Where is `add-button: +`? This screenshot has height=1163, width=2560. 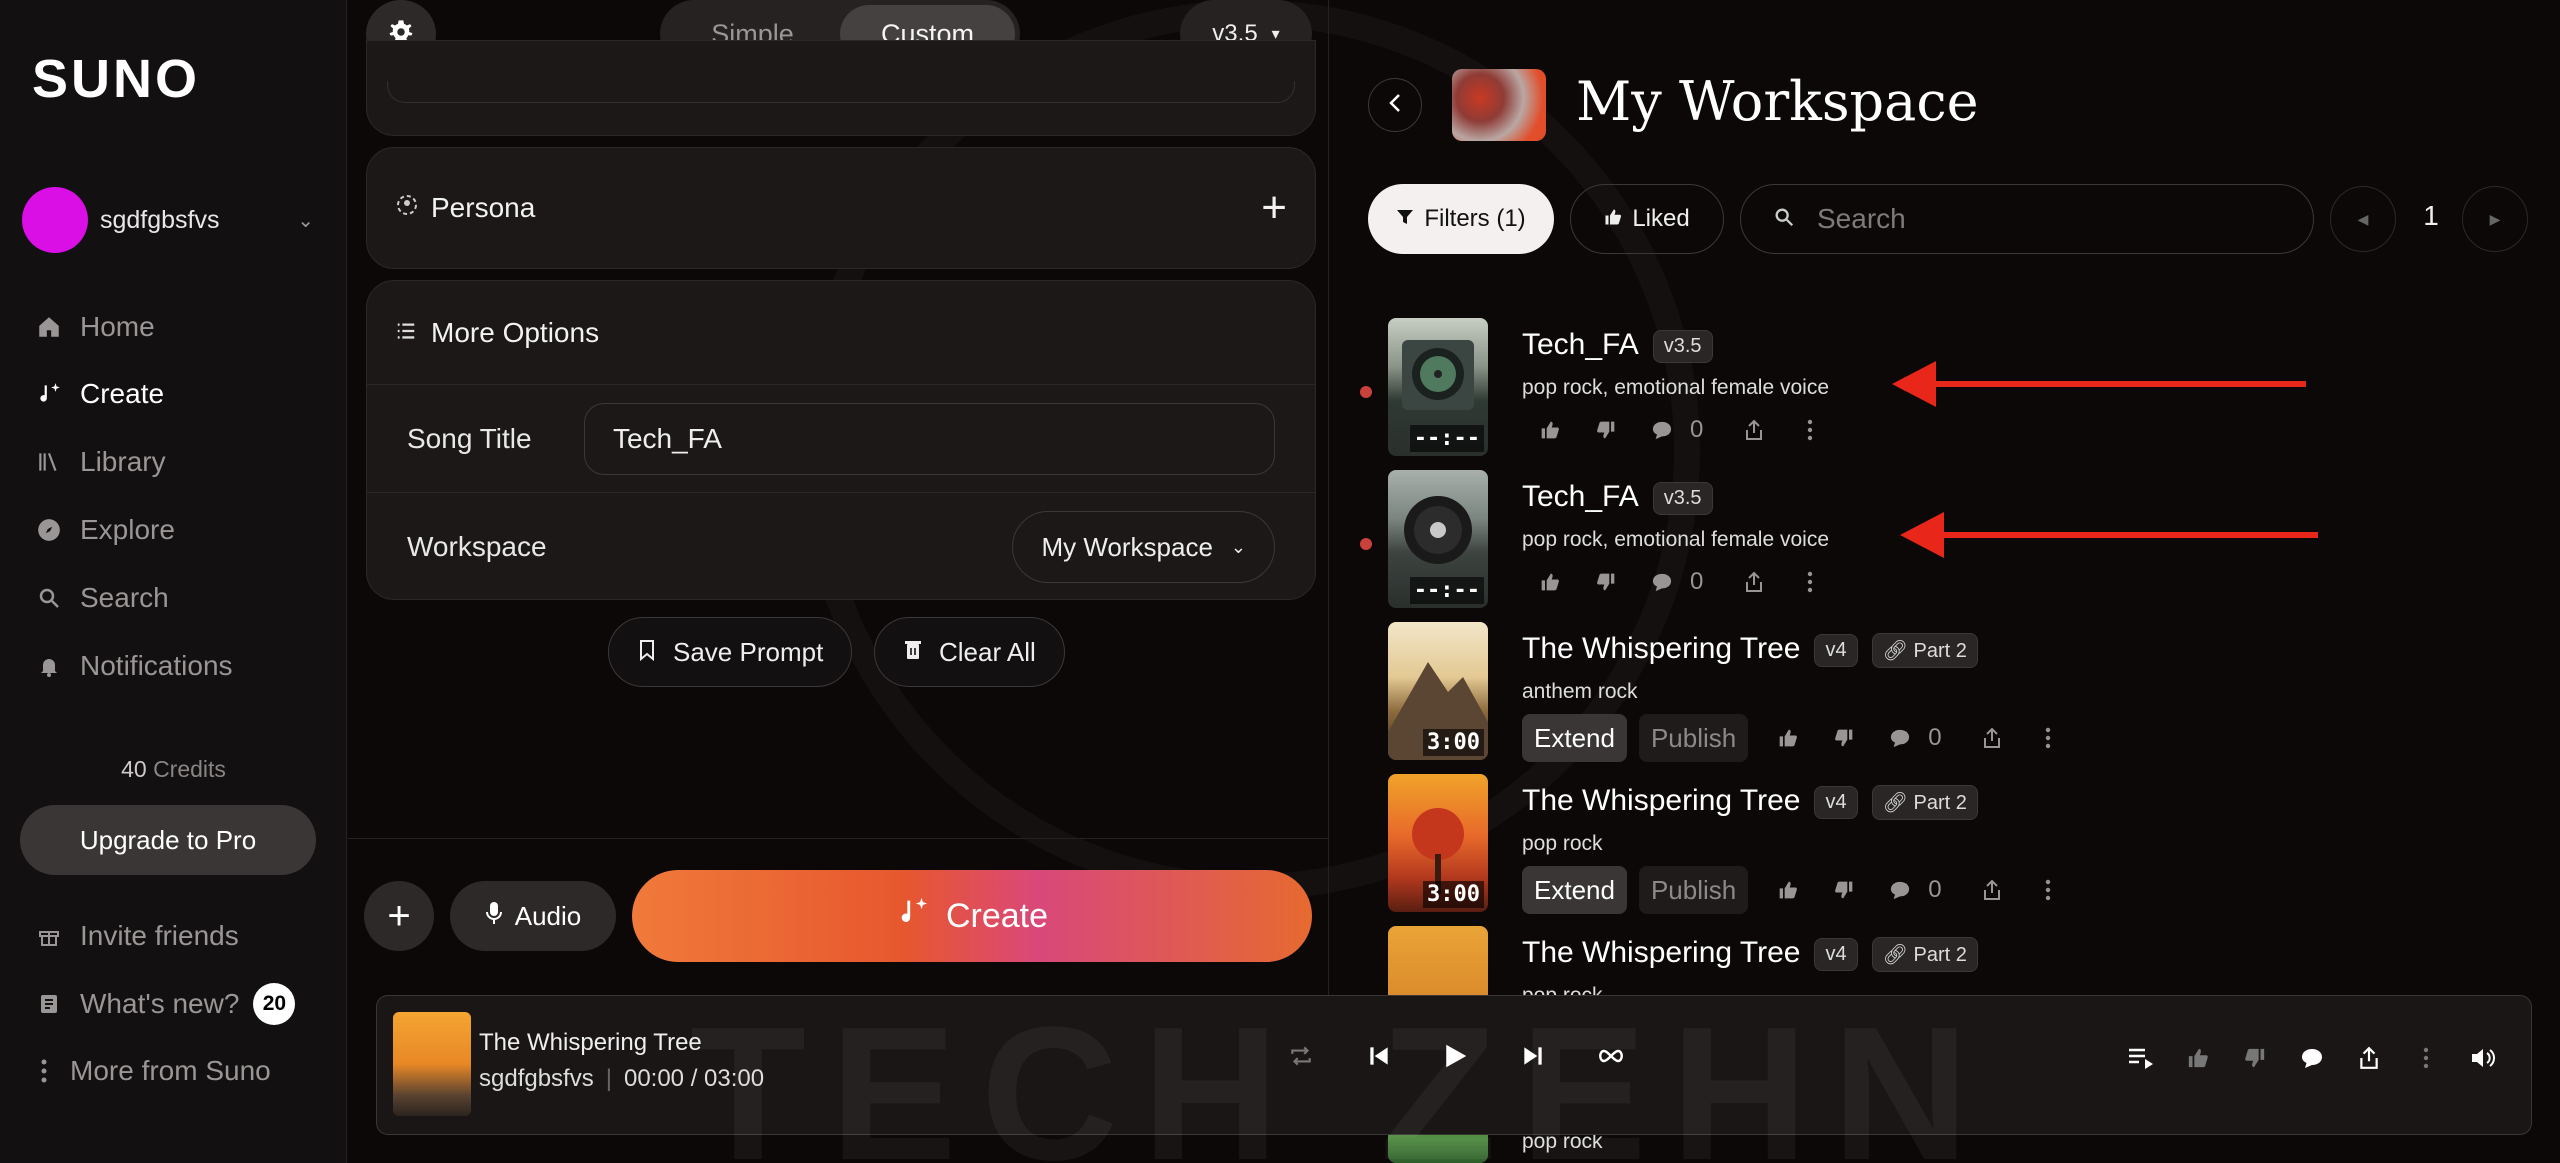
add-button: + is located at coordinates (399, 916).